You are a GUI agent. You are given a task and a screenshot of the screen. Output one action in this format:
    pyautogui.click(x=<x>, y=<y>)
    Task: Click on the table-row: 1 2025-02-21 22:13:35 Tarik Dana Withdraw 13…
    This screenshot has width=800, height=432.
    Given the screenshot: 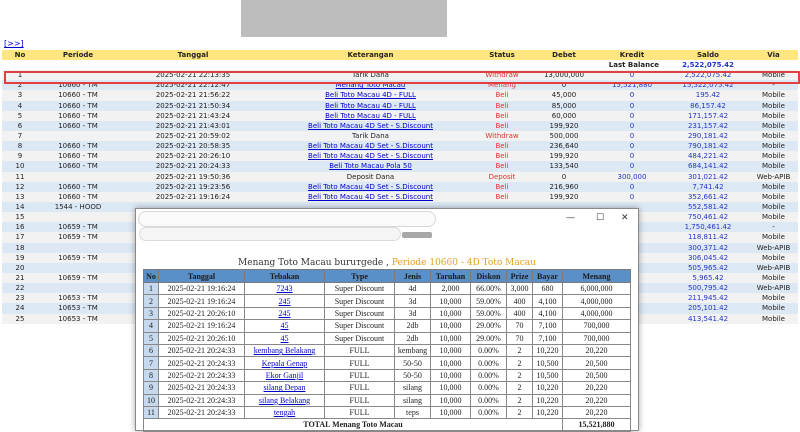 What is the action you would take?
    pyautogui.click(x=400, y=75)
    